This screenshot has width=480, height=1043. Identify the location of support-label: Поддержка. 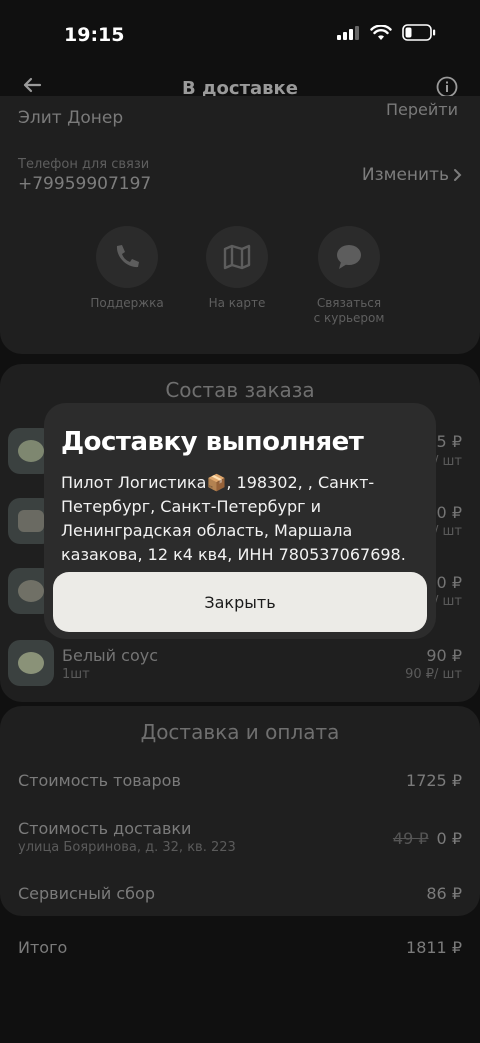
(127, 303).